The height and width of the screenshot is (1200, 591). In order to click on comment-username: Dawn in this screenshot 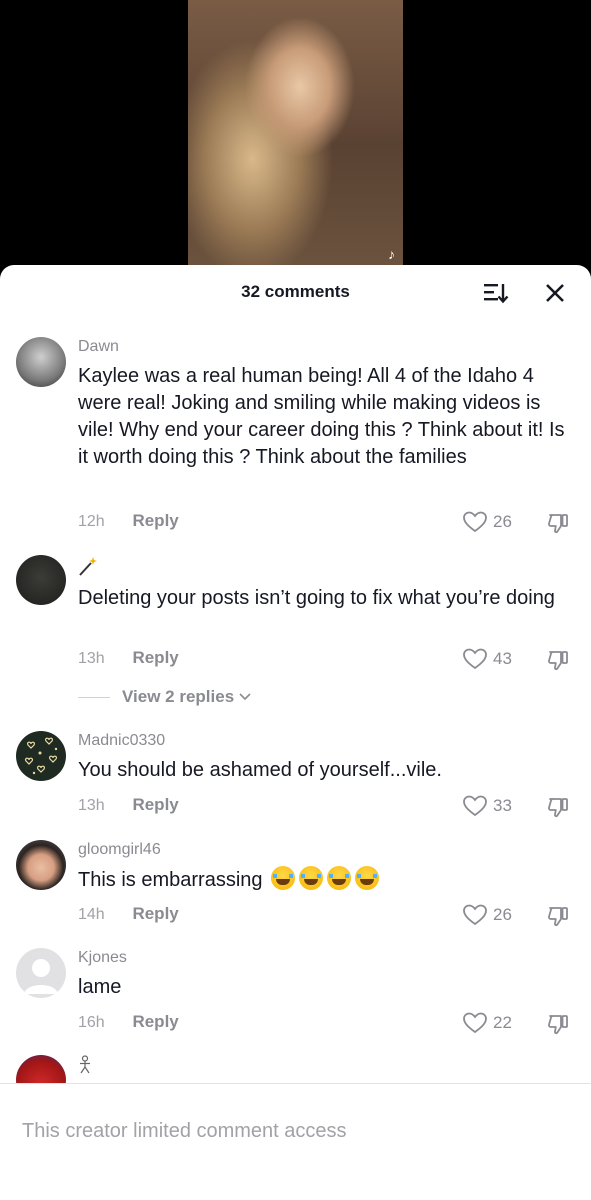, I will do `click(323, 347)`.